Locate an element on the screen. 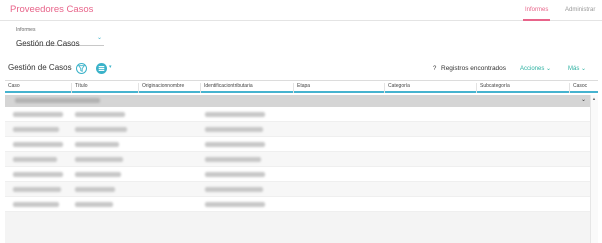 This screenshot has height=243, width=602. column-header-casoc: Casoc is located at coordinates (584, 88).